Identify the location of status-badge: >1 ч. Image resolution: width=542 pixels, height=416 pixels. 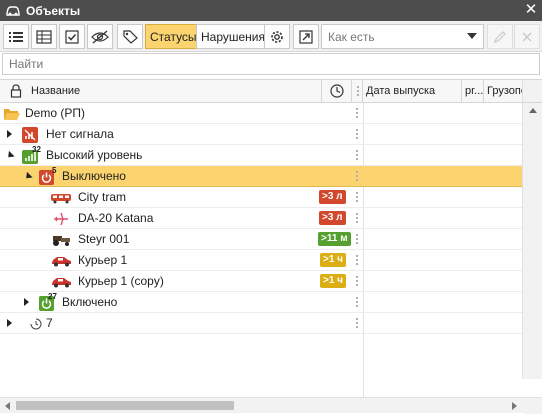
(333, 281).